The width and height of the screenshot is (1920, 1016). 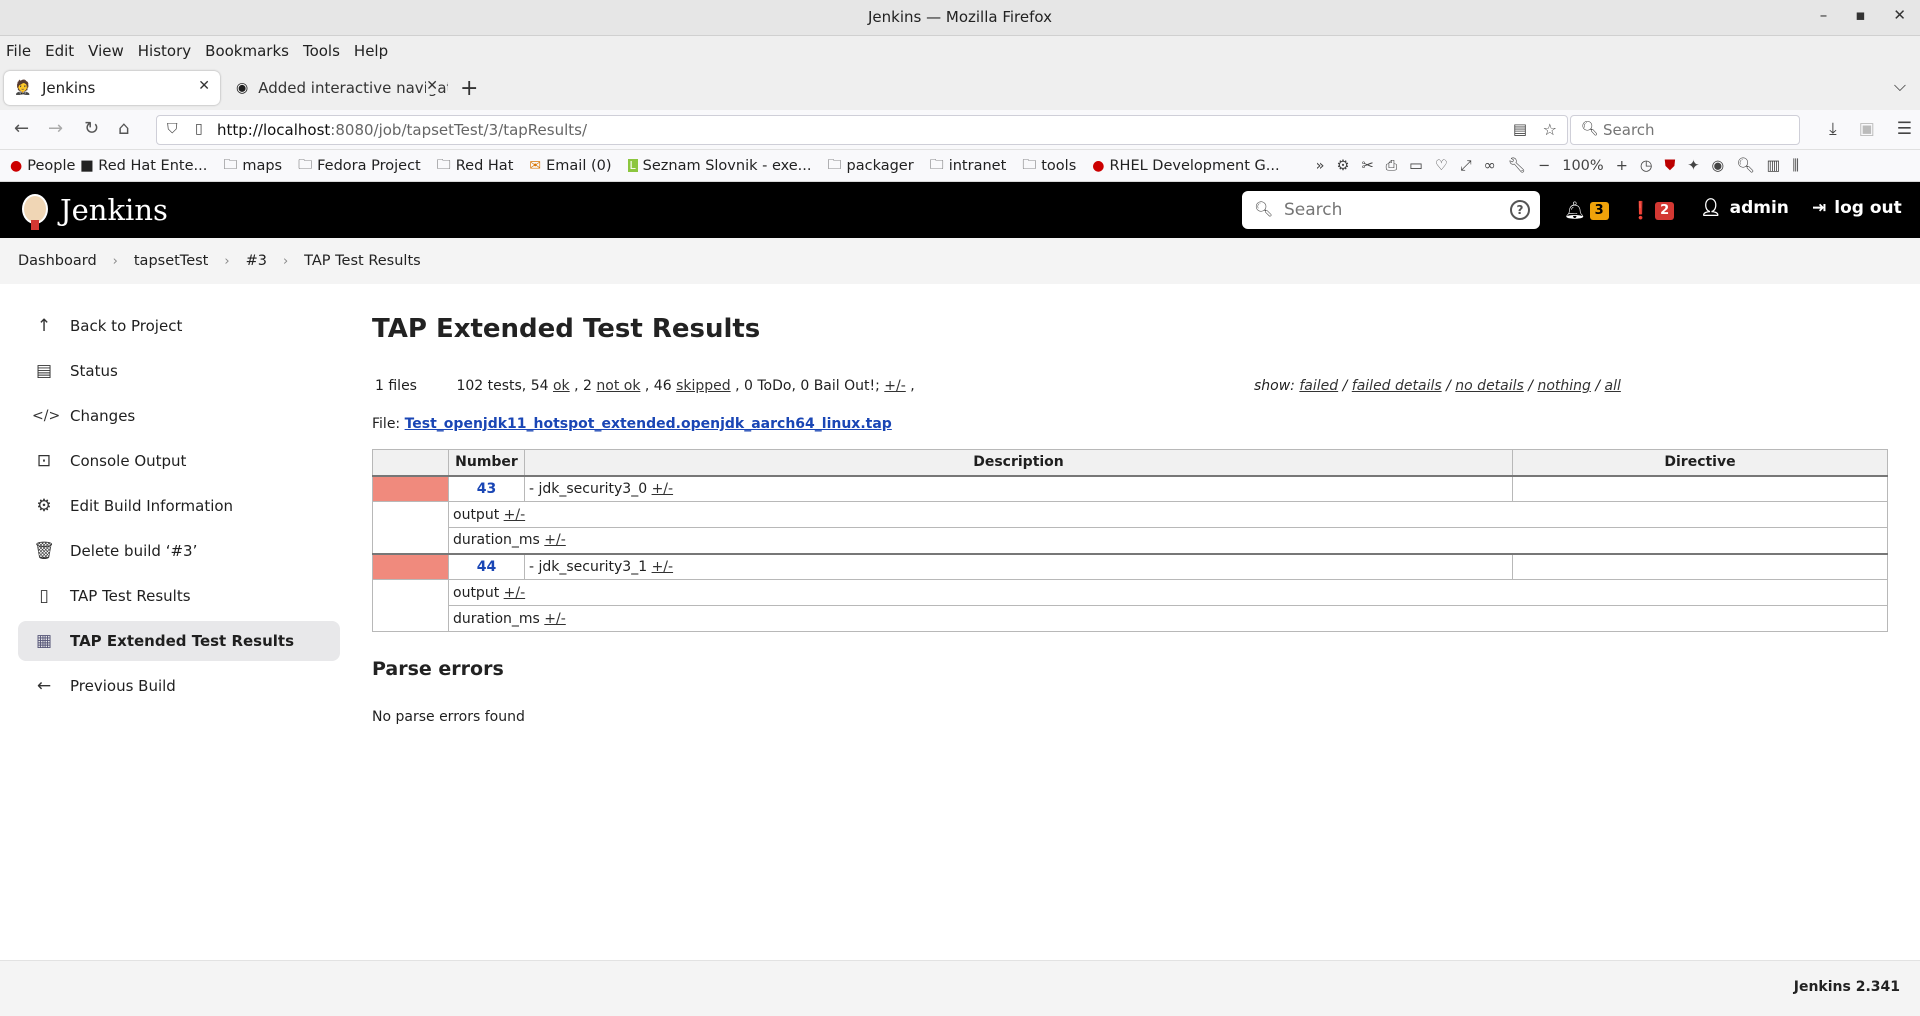 I want to click on extension-icon: ▣, so click(x=1867, y=129).